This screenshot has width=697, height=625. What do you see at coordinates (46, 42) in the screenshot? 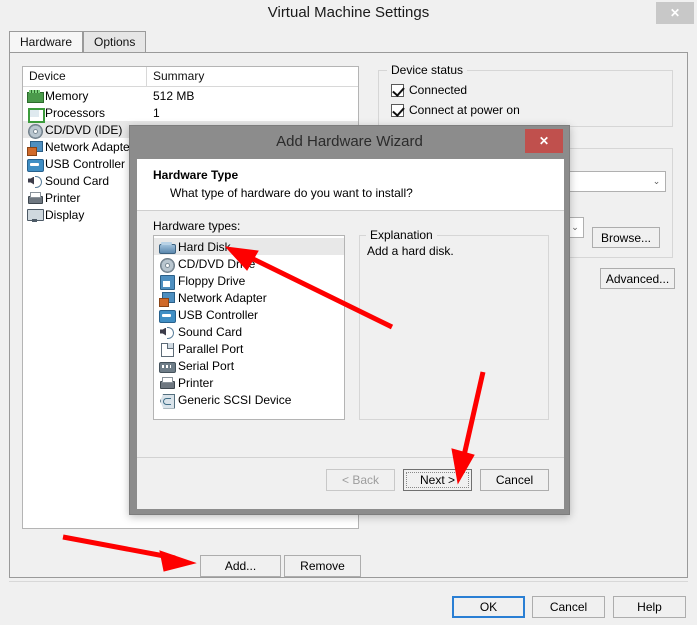
I see `tab-hardware: Hardware` at bounding box center [46, 42].